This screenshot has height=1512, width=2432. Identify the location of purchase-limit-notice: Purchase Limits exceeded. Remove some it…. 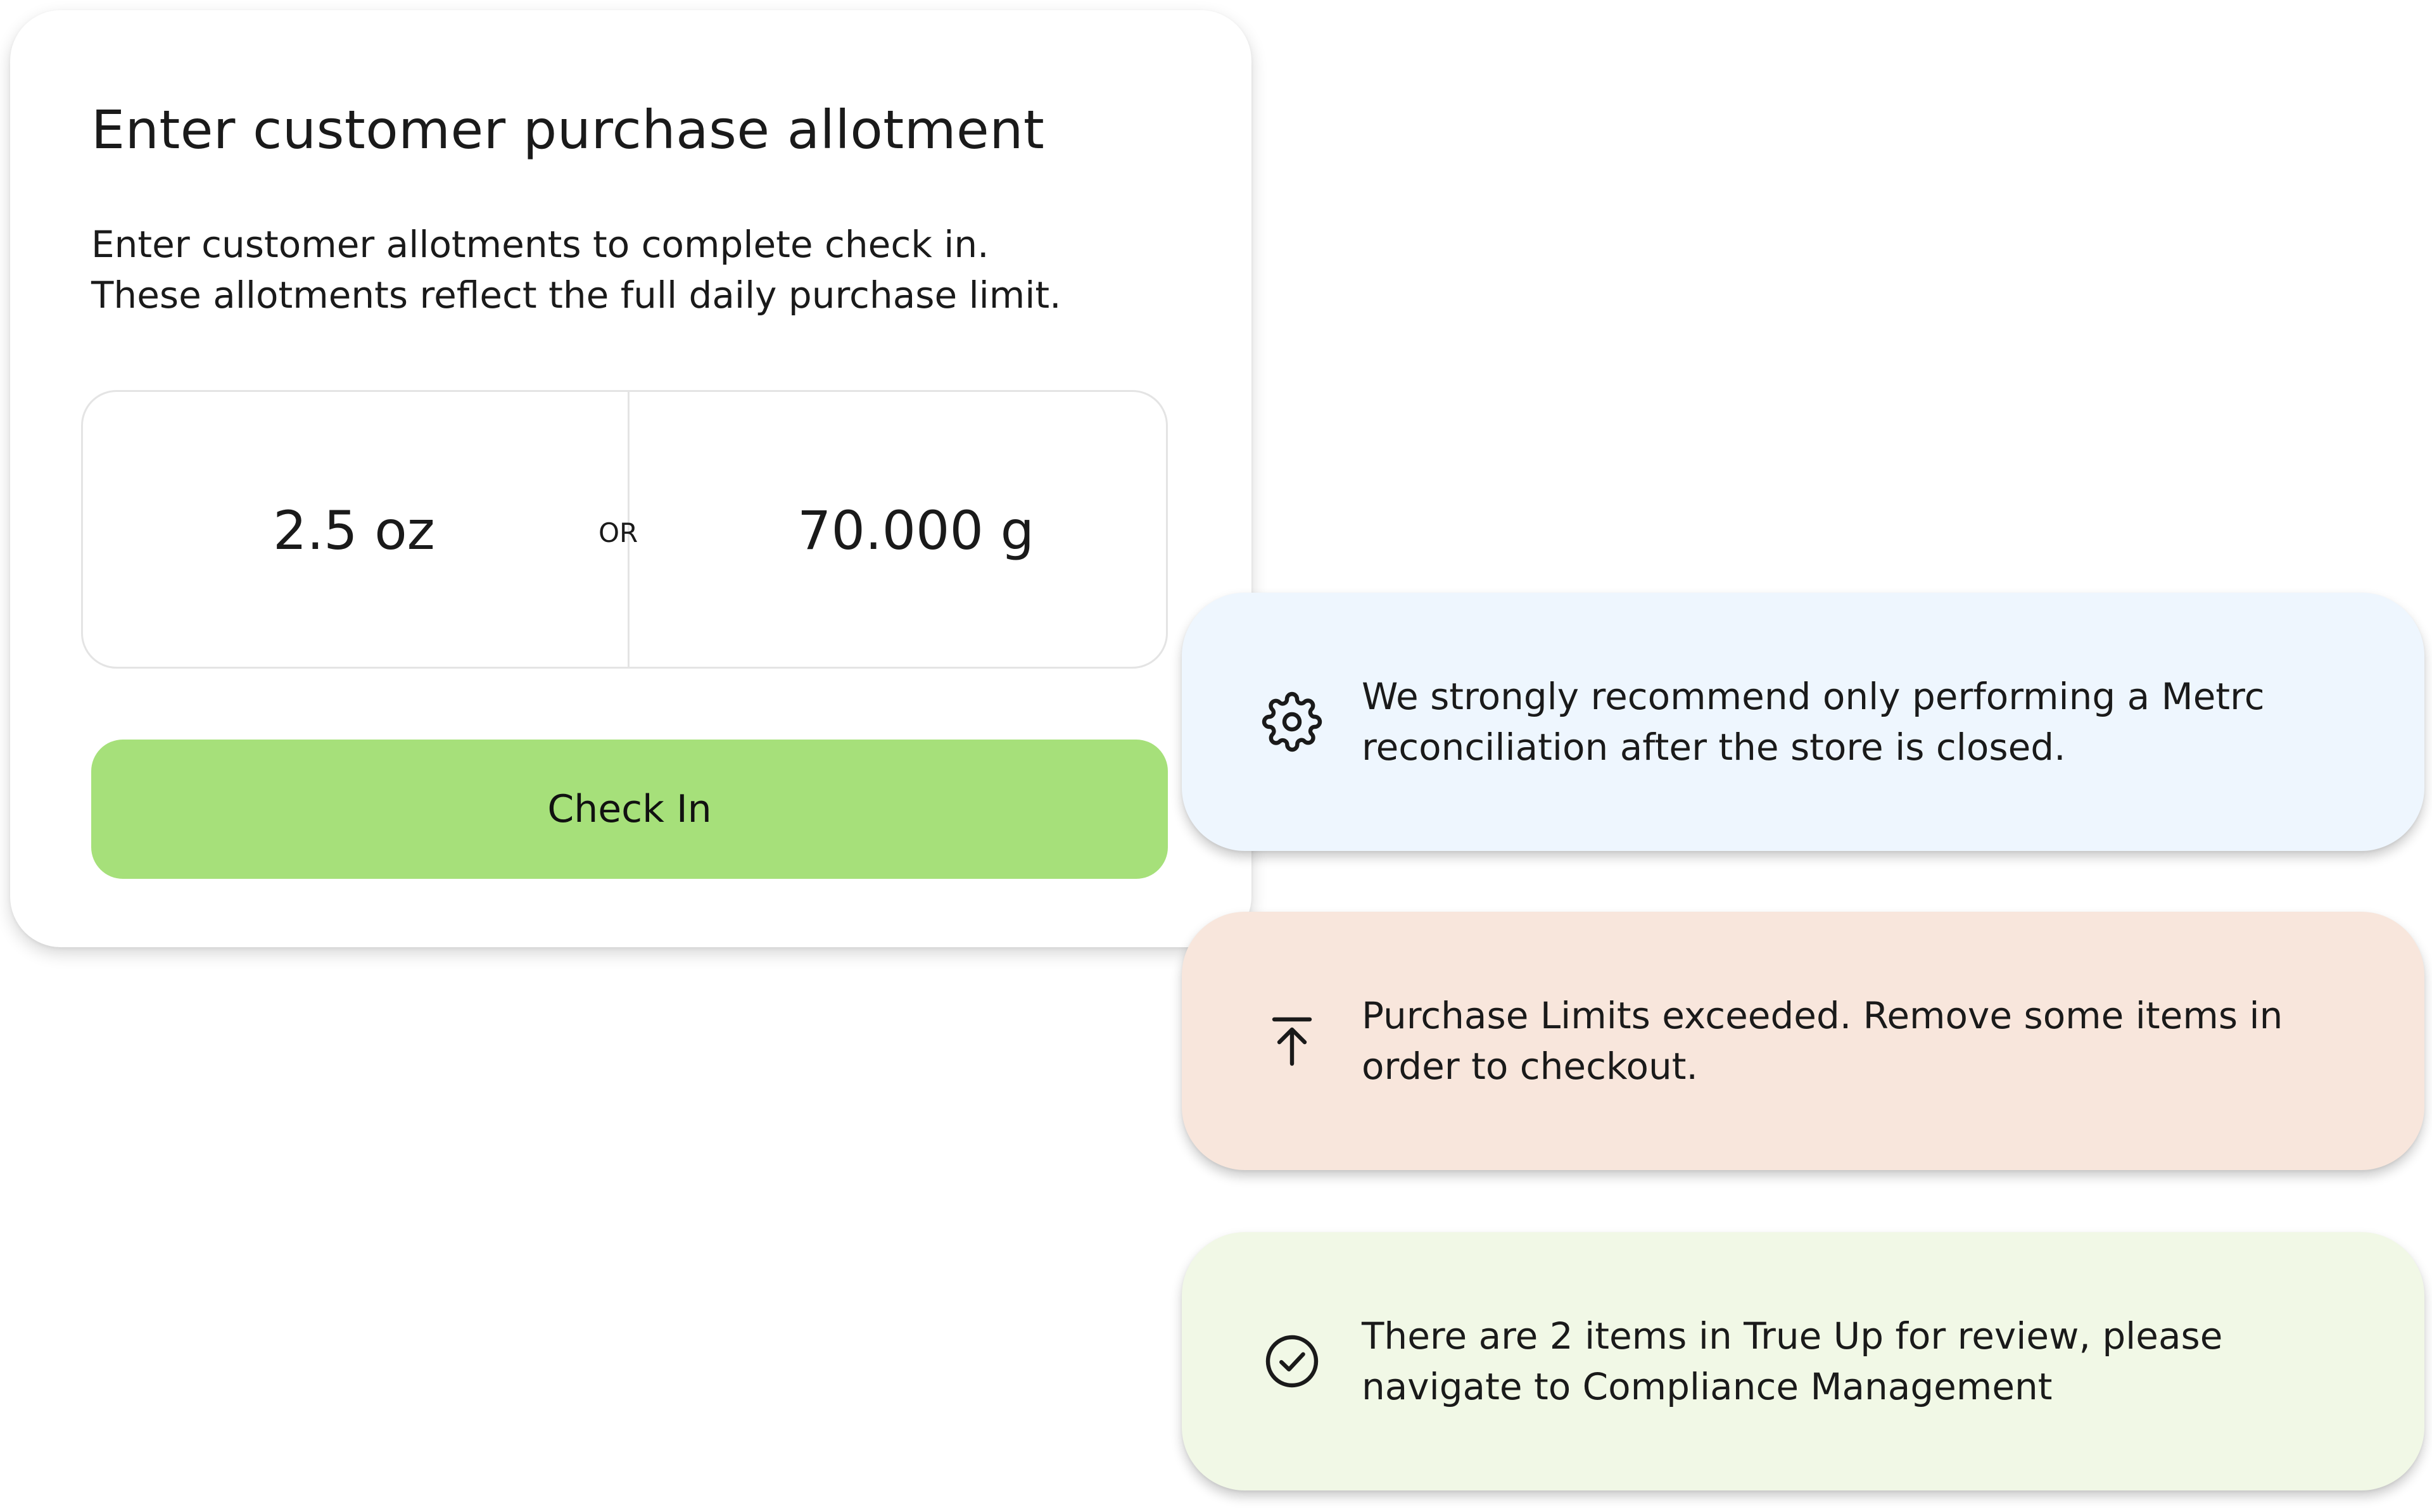
(1803, 1041).